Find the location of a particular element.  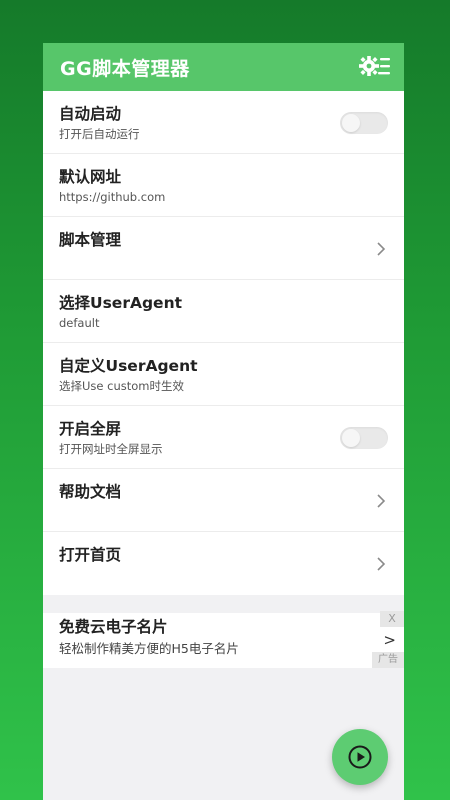

setting-subtitle: https://github.com is located at coordinates (112, 197).